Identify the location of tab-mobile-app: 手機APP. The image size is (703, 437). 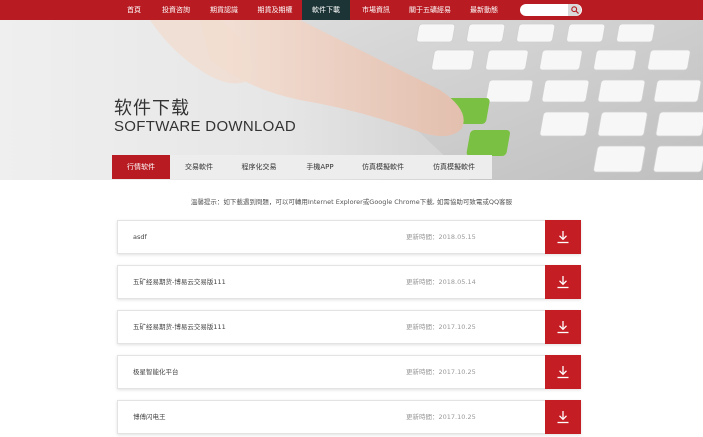
(320, 167).